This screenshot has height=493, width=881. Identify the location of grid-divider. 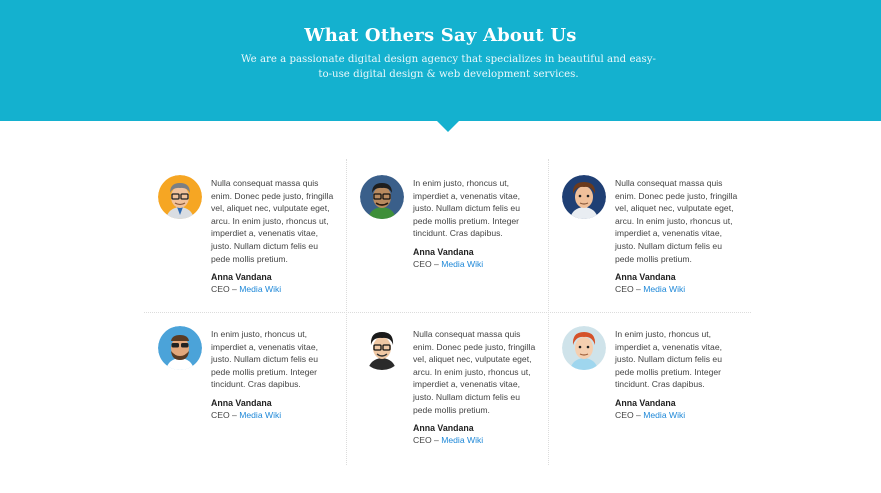
(447, 312).